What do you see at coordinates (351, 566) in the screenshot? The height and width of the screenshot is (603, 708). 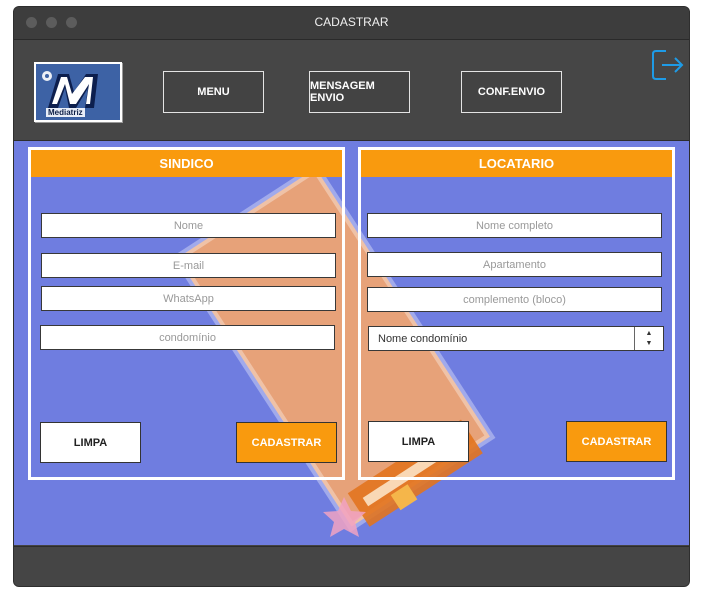 I see `footer-bar` at bounding box center [351, 566].